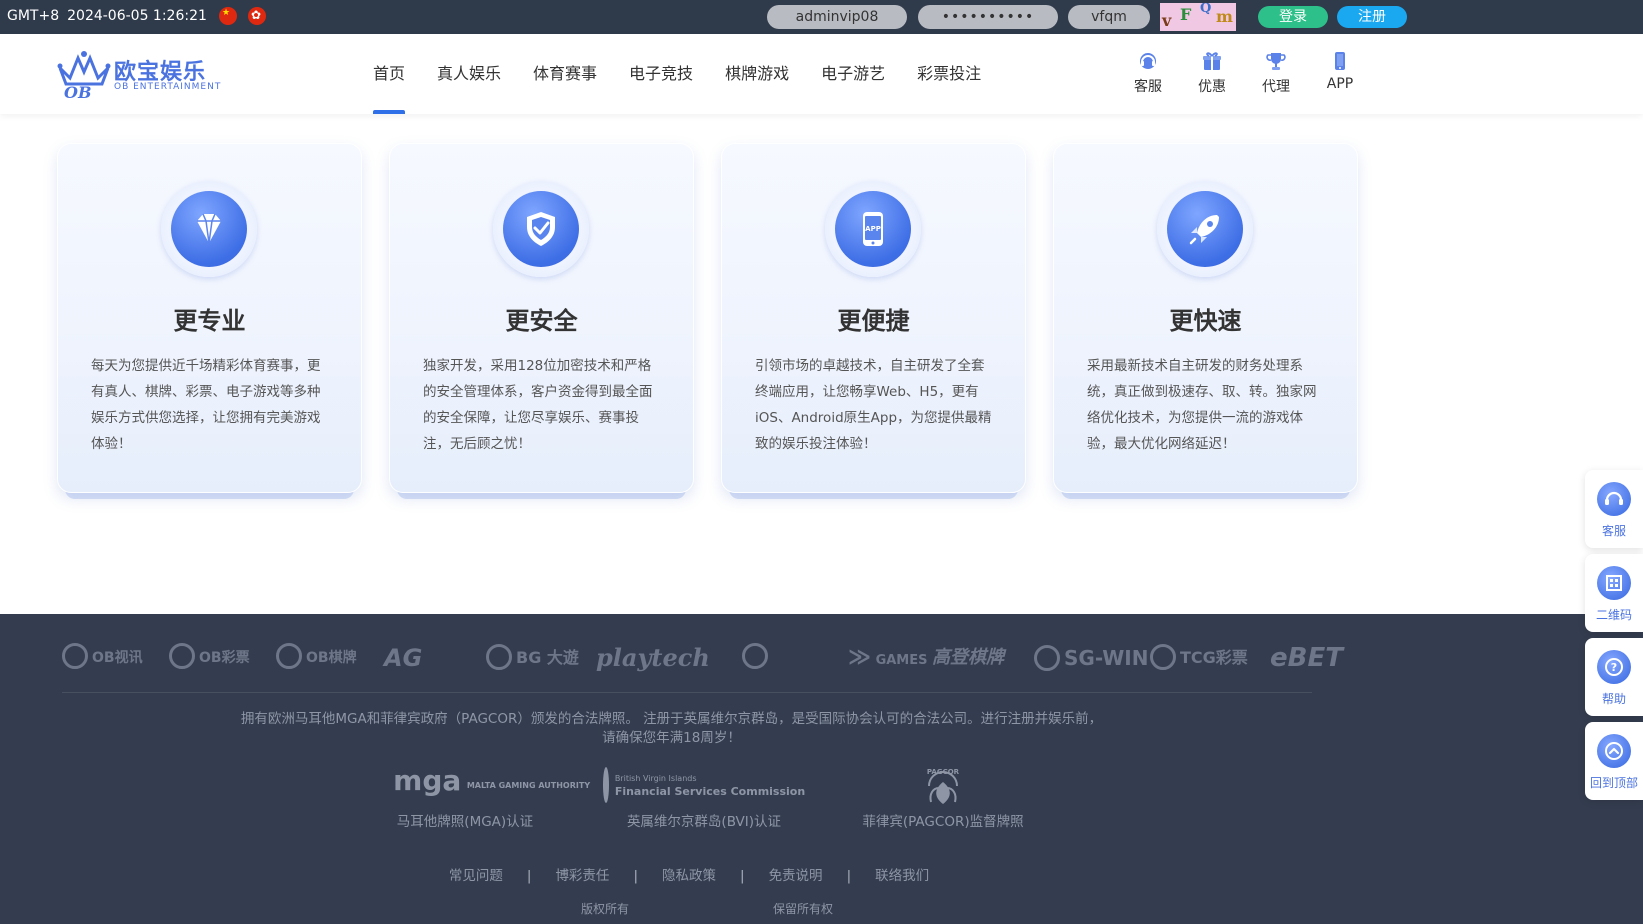  I want to click on quick-promotions: 优惠, so click(1212, 73).